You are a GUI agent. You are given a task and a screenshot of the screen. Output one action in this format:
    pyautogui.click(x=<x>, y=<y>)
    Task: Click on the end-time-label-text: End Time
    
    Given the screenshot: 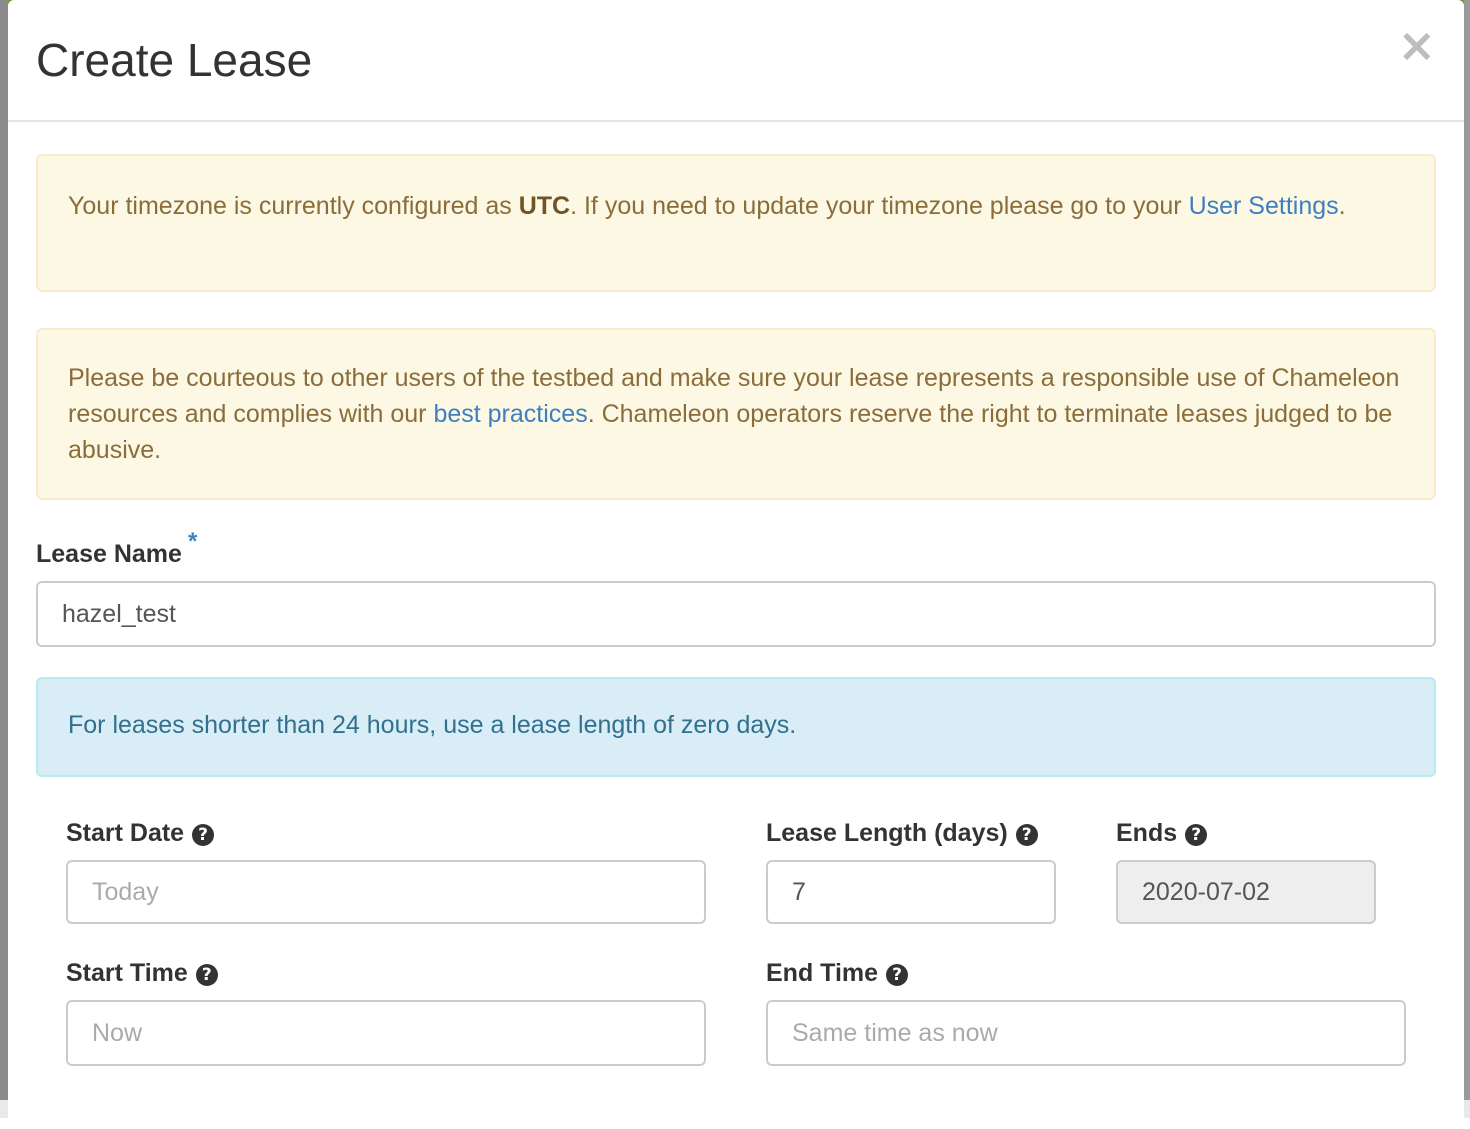 What is the action you would take?
    pyautogui.click(x=822, y=973)
    